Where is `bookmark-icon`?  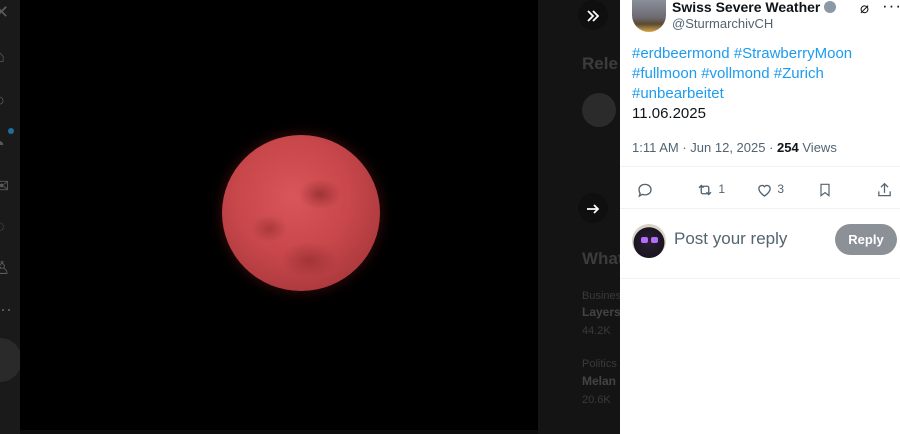
bookmark-icon is located at coordinates (825, 190).